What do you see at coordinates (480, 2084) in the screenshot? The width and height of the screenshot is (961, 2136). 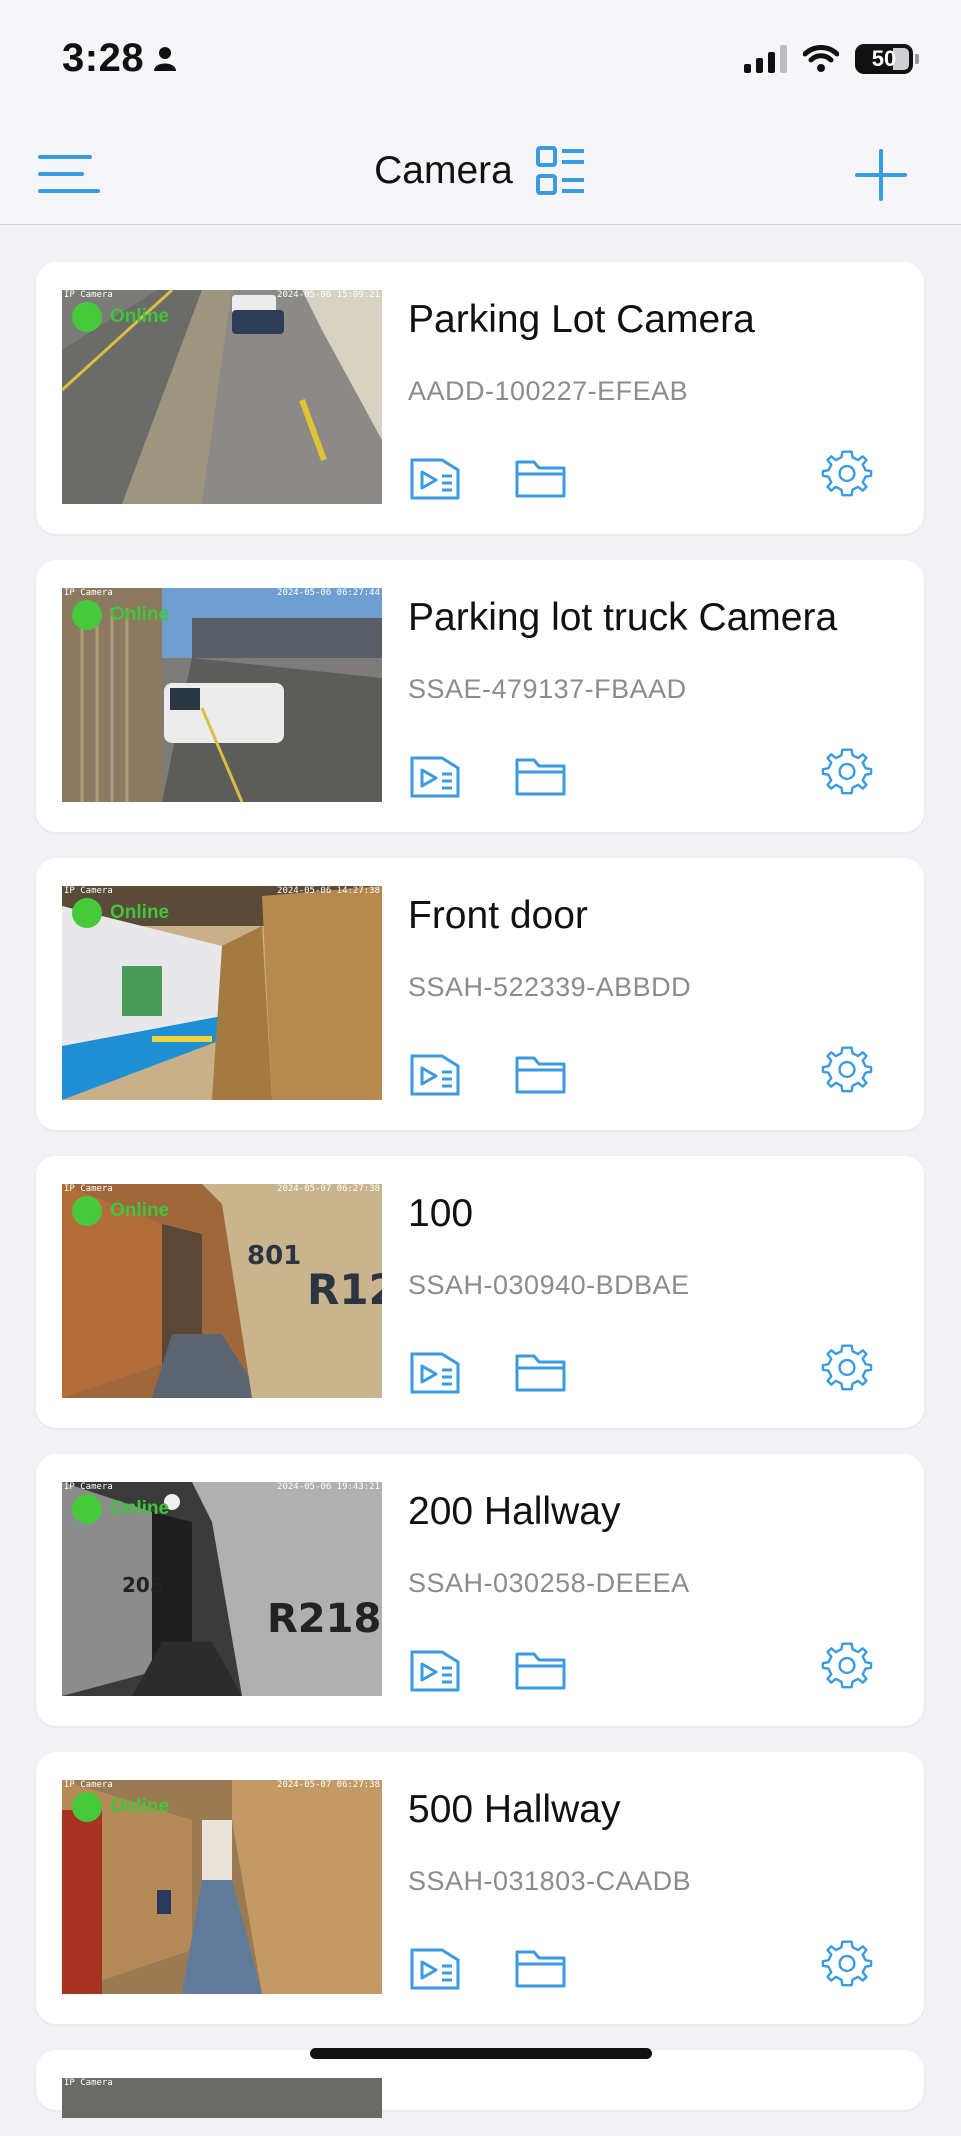 I see `camera-card-partial: IP Camera` at bounding box center [480, 2084].